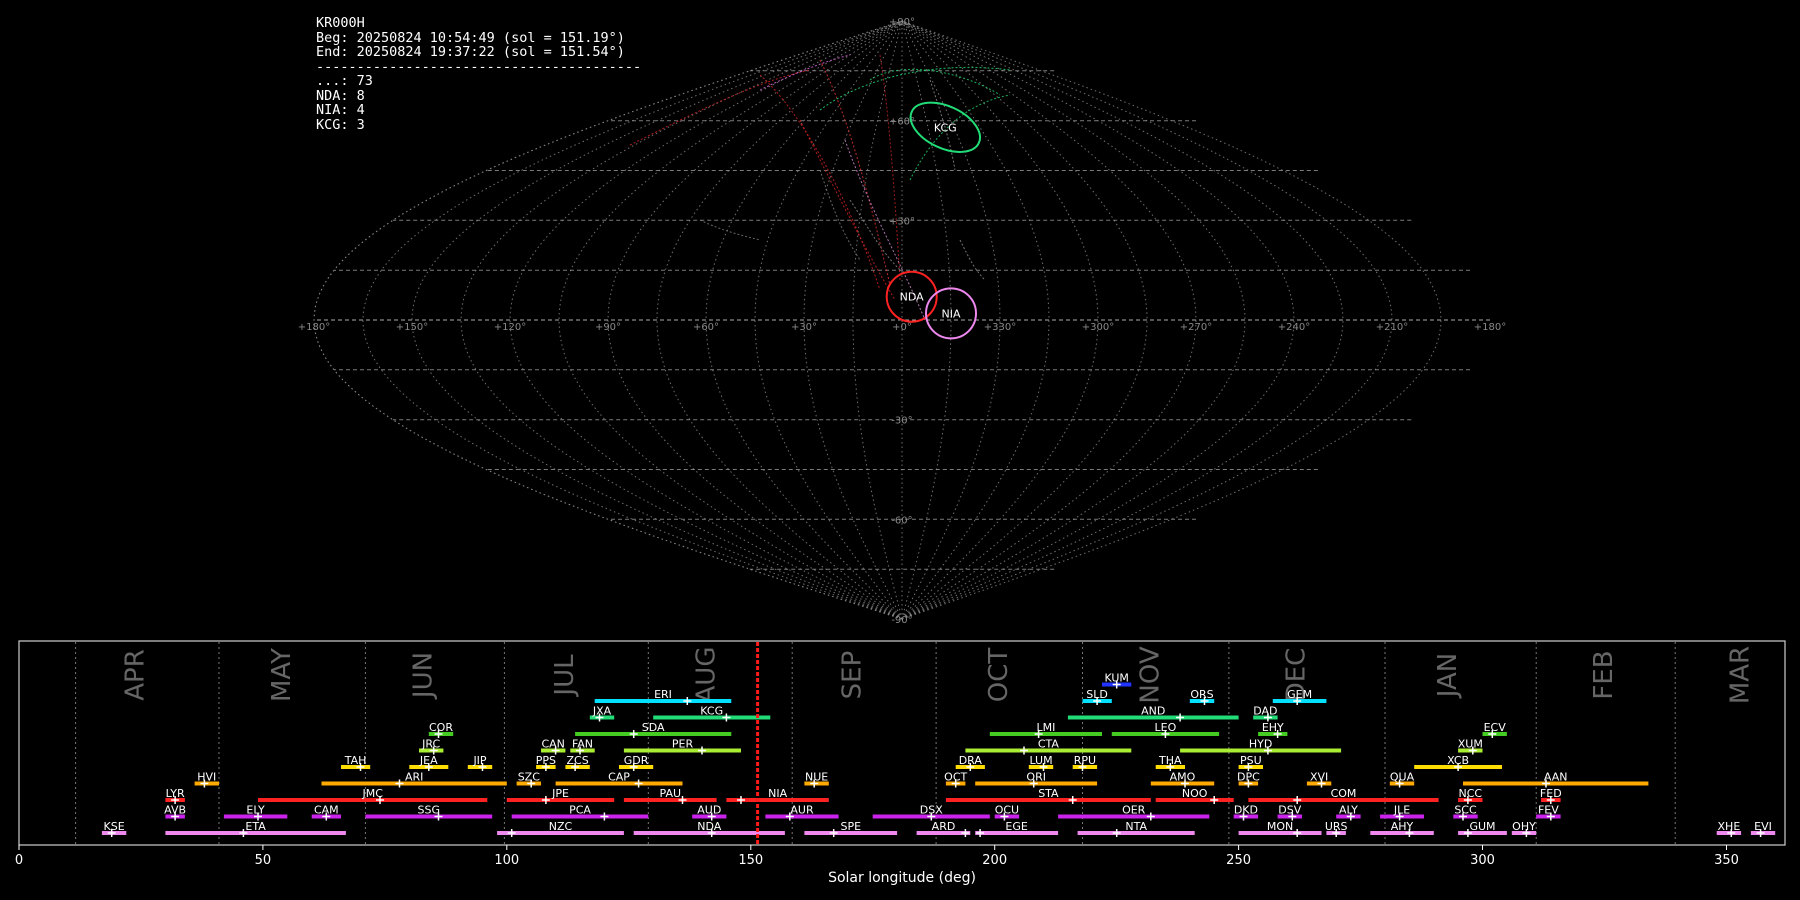 This screenshot has width=1800, height=900. I want to click on shower-code-label: JLE, so click(1401, 810).